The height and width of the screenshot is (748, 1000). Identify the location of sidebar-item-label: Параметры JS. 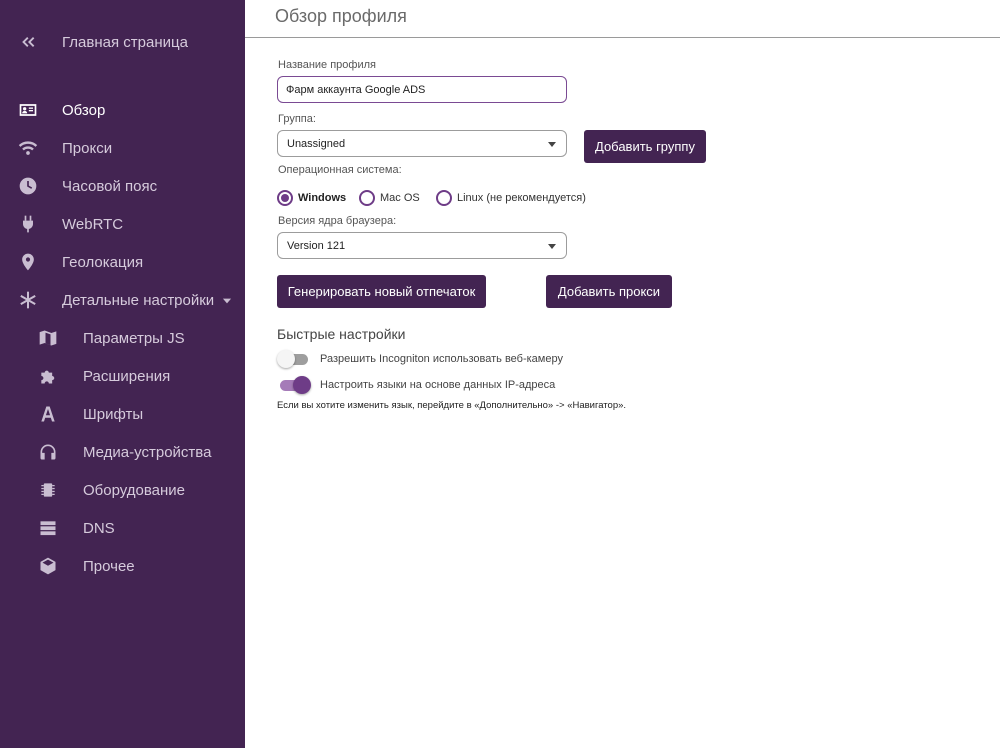
(134, 338).